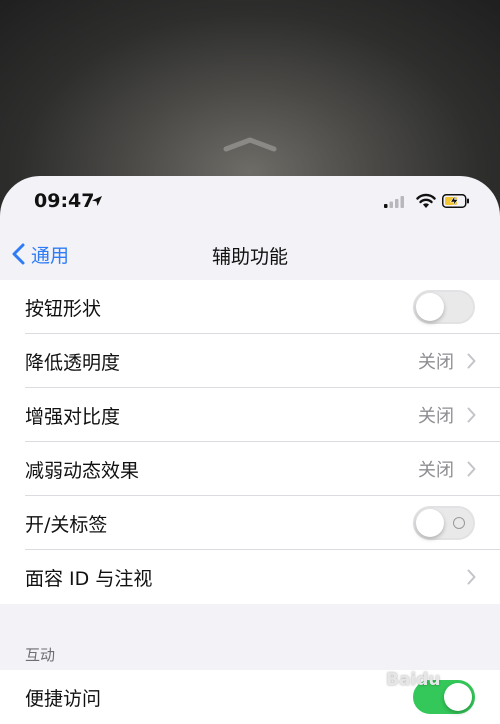 This screenshot has width=500, height=724. What do you see at coordinates (413, 680) in the screenshot?
I see `watermark-logo: Baidu` at bounding box center [413, 680].